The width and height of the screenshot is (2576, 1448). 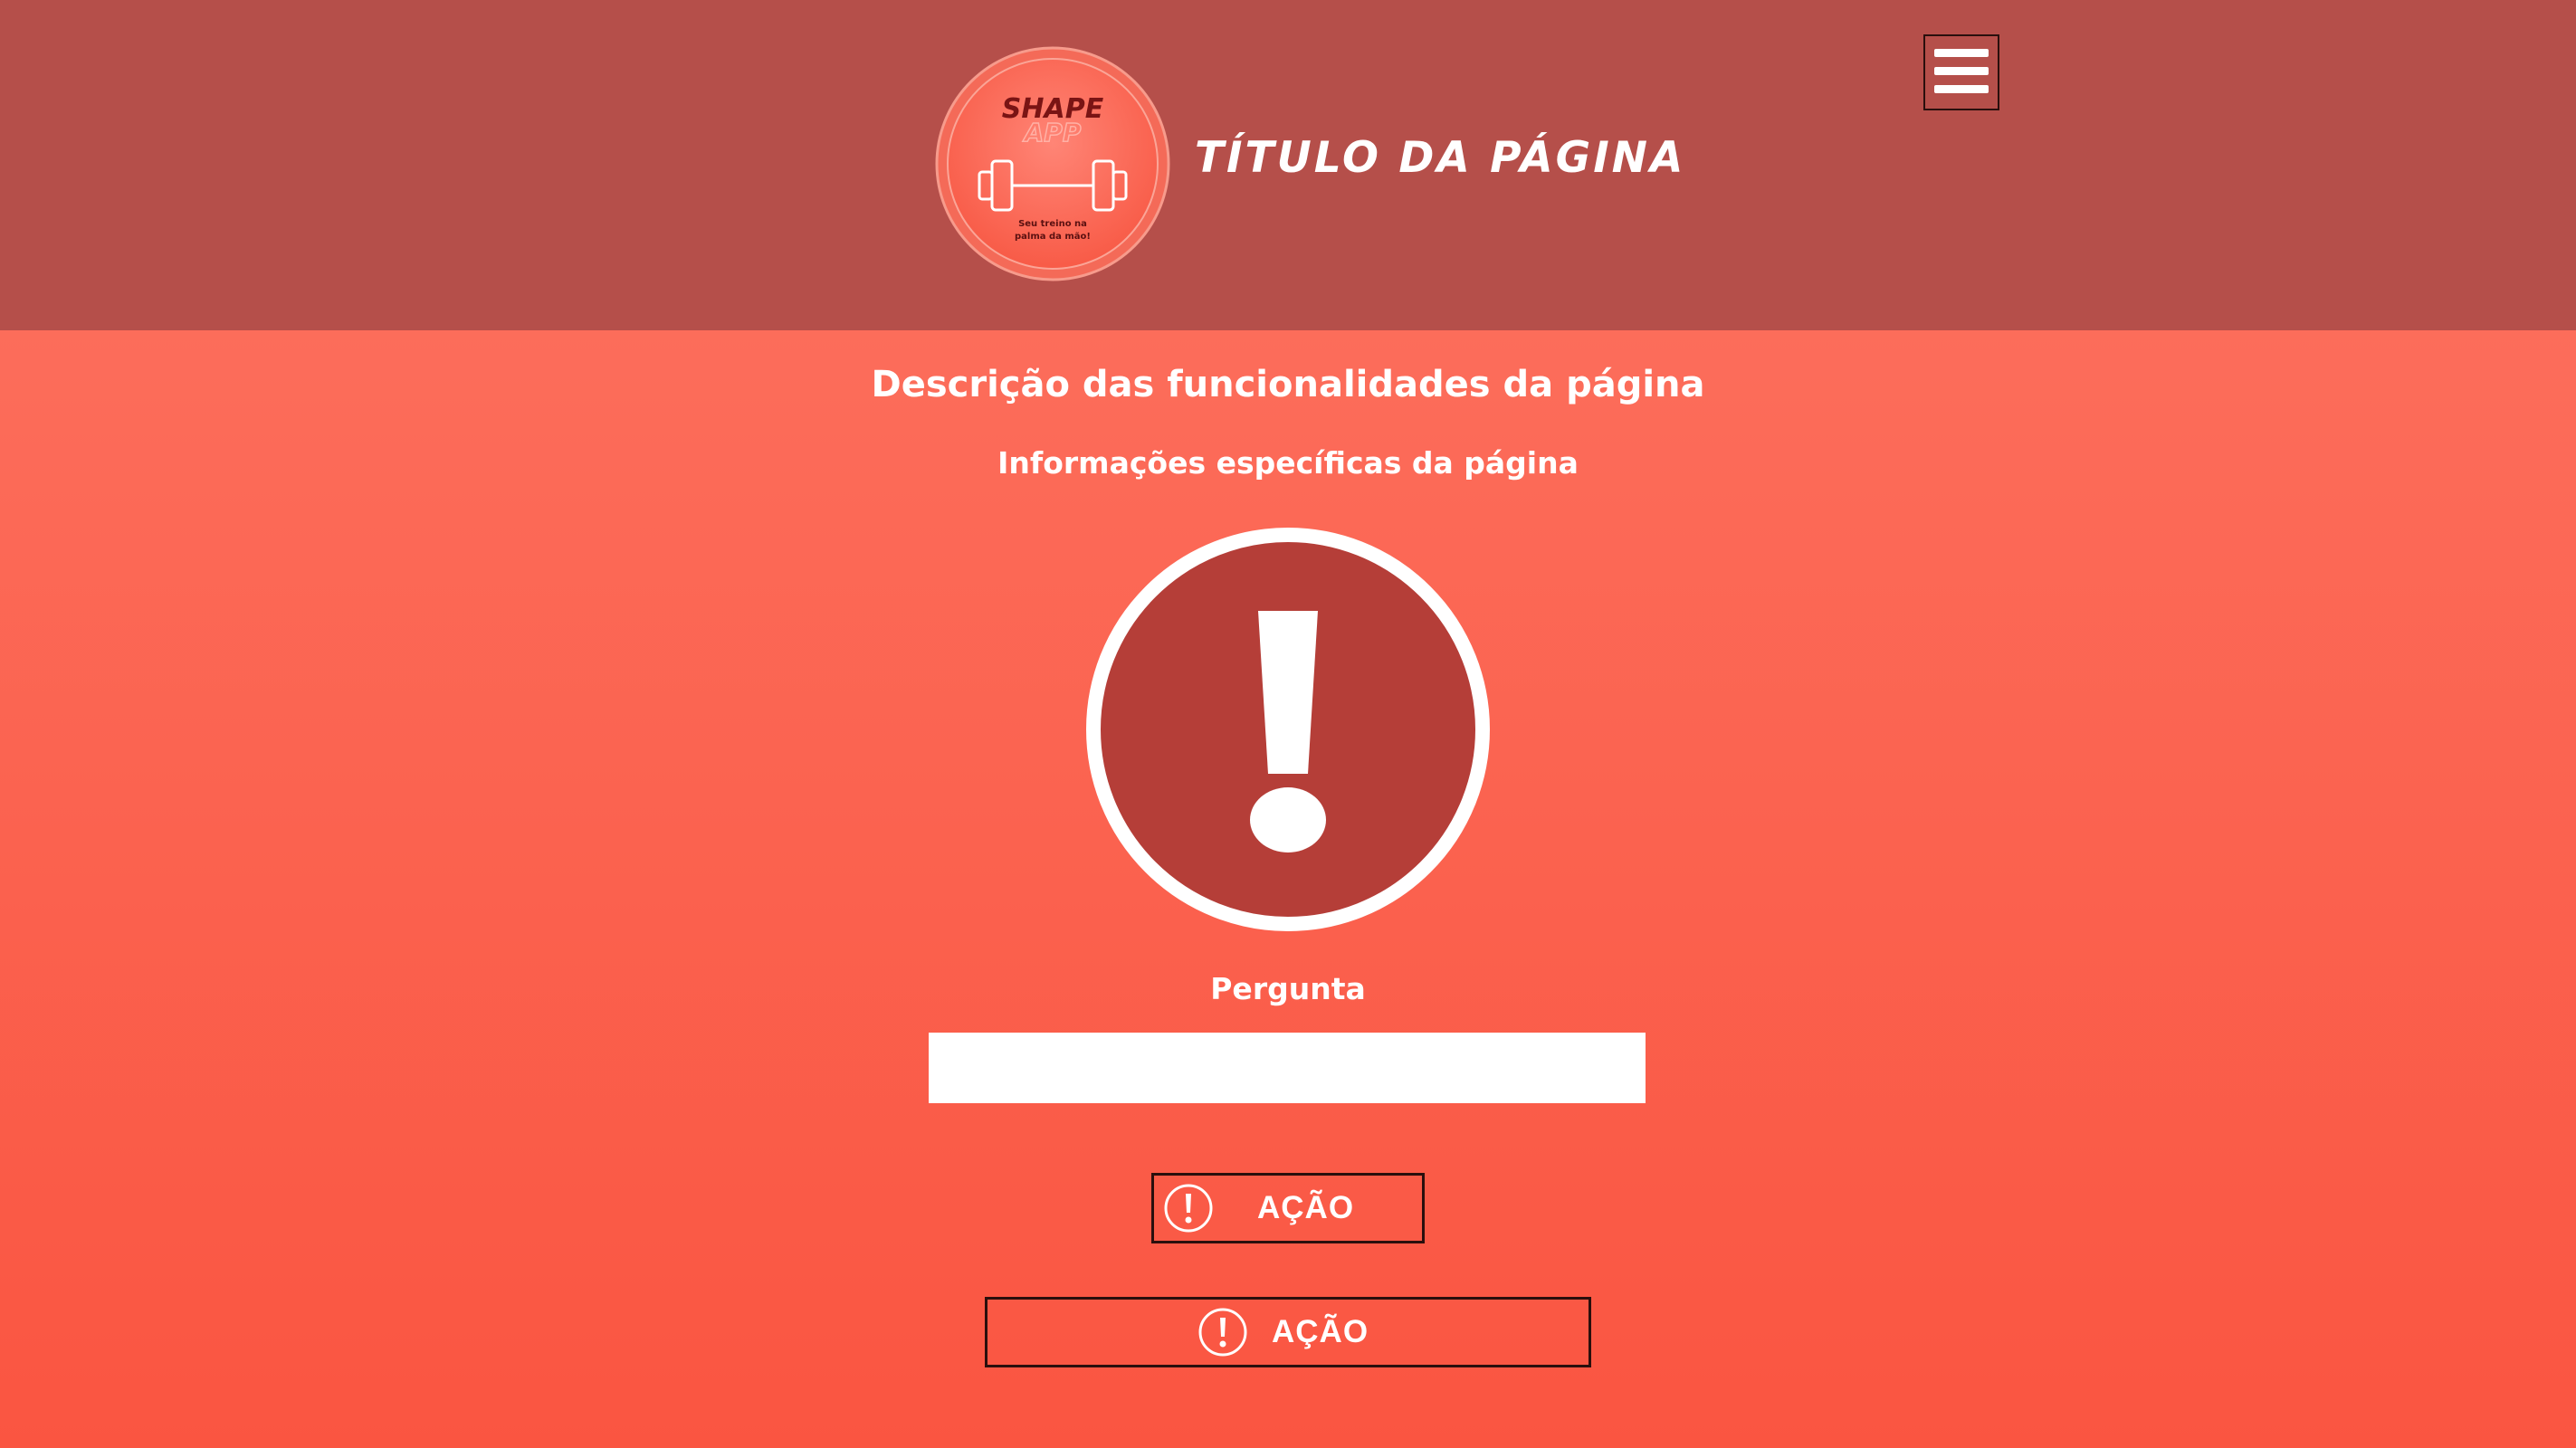 I want to click on question-label: Pergunta, so click(x=1288, y=989).